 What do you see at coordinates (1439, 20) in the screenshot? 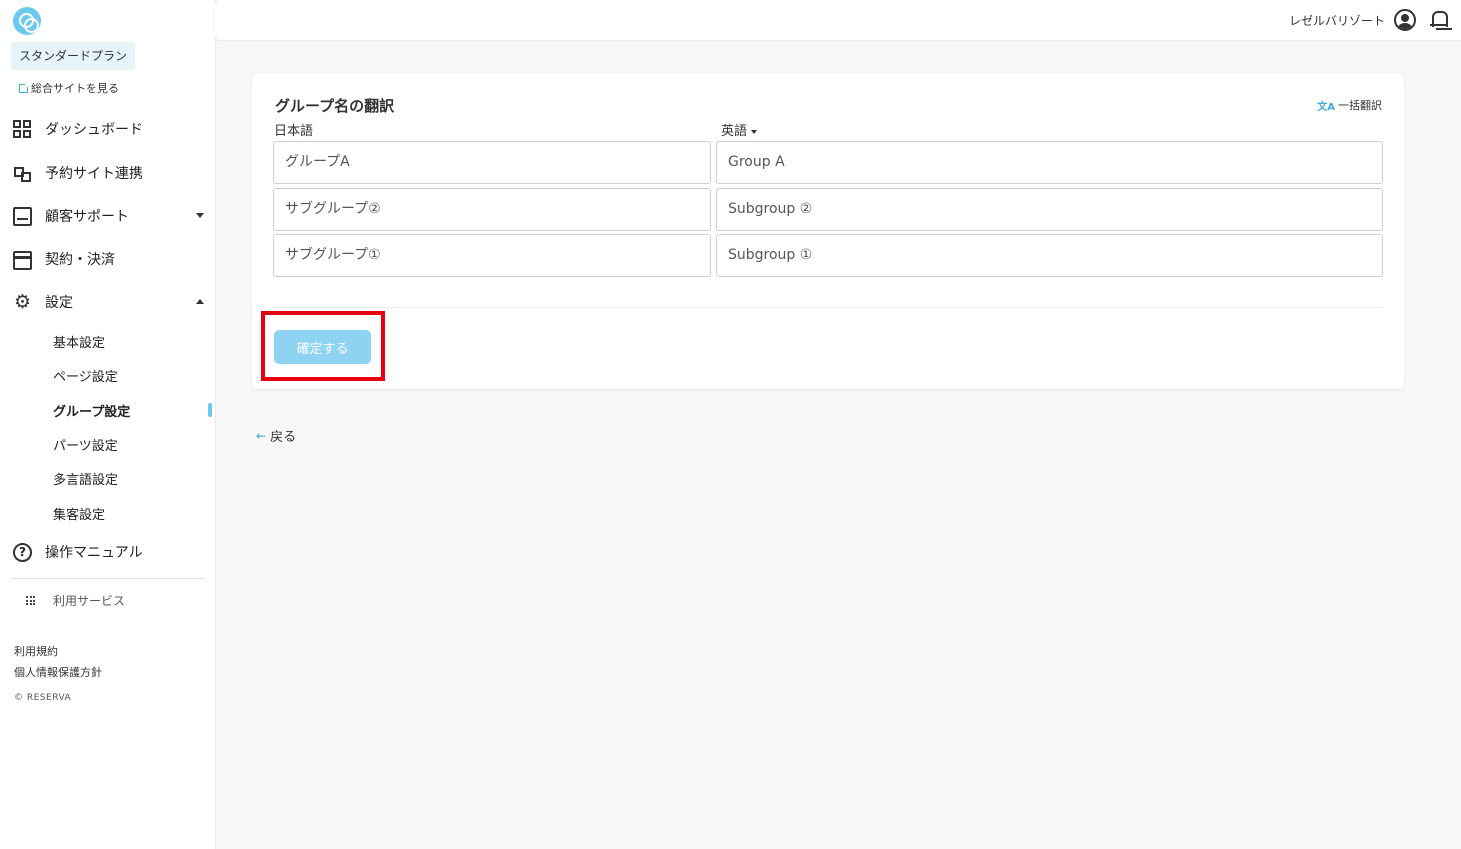
I see `bell-icon` at bounding box center [1439, 20].